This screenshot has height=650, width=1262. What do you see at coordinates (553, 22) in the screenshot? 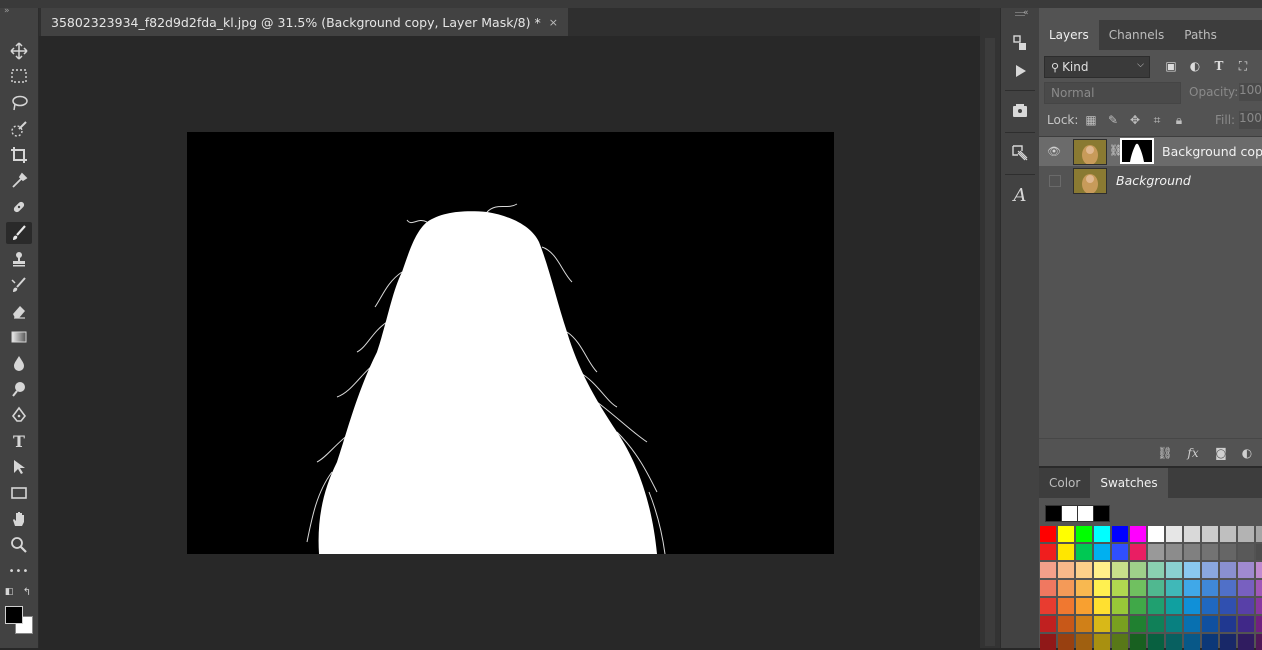
I see `close-tab-icon: ×` at bounding box center [553, 22].